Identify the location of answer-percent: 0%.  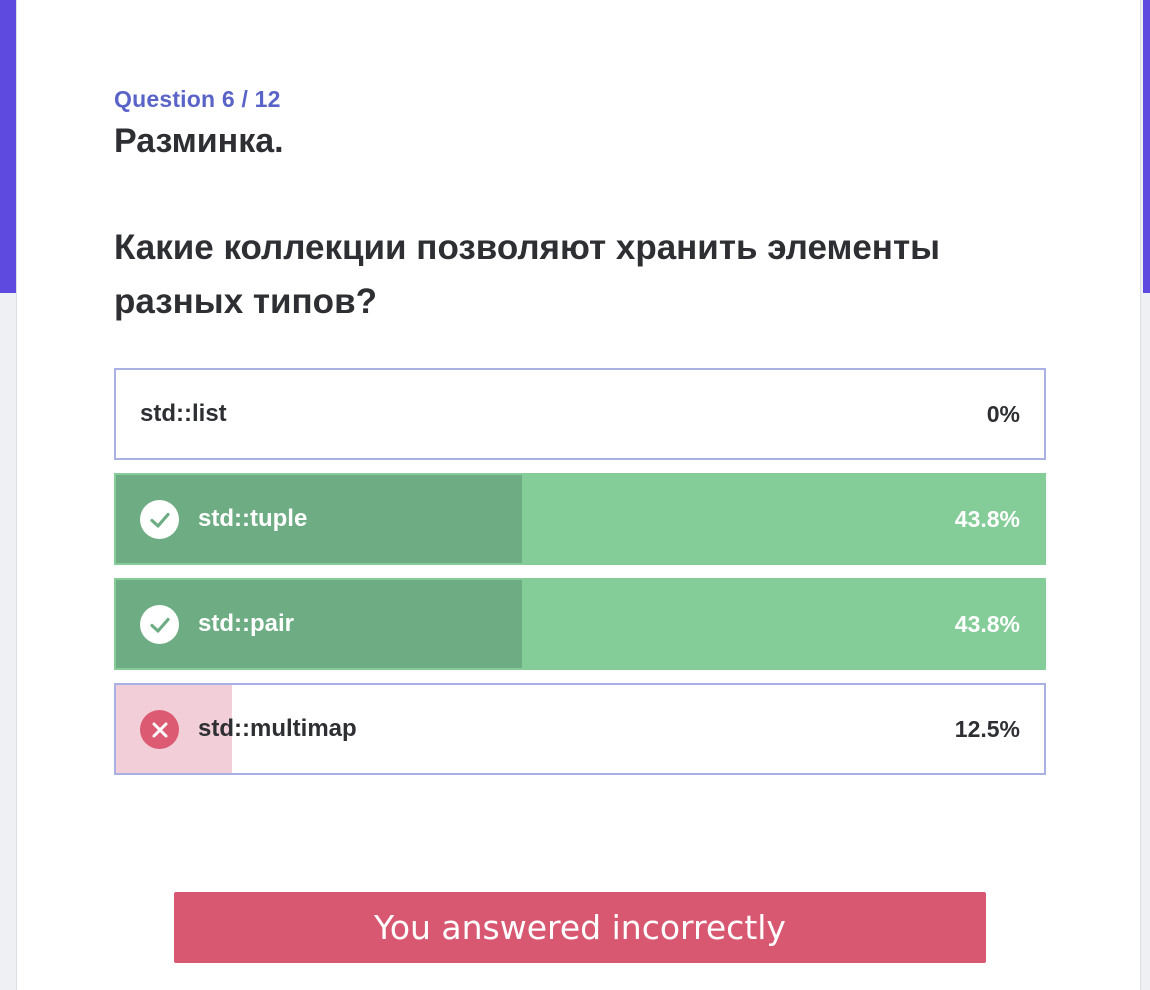
(1003, 413).